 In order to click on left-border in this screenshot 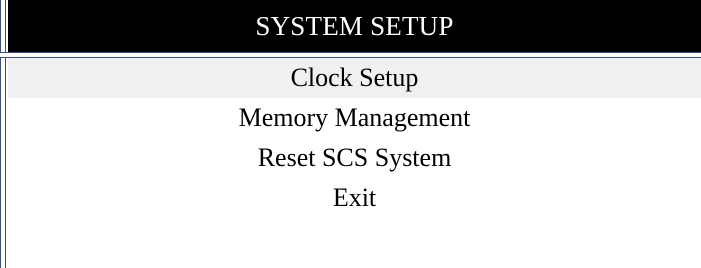, I will do `click(3, 134)`.